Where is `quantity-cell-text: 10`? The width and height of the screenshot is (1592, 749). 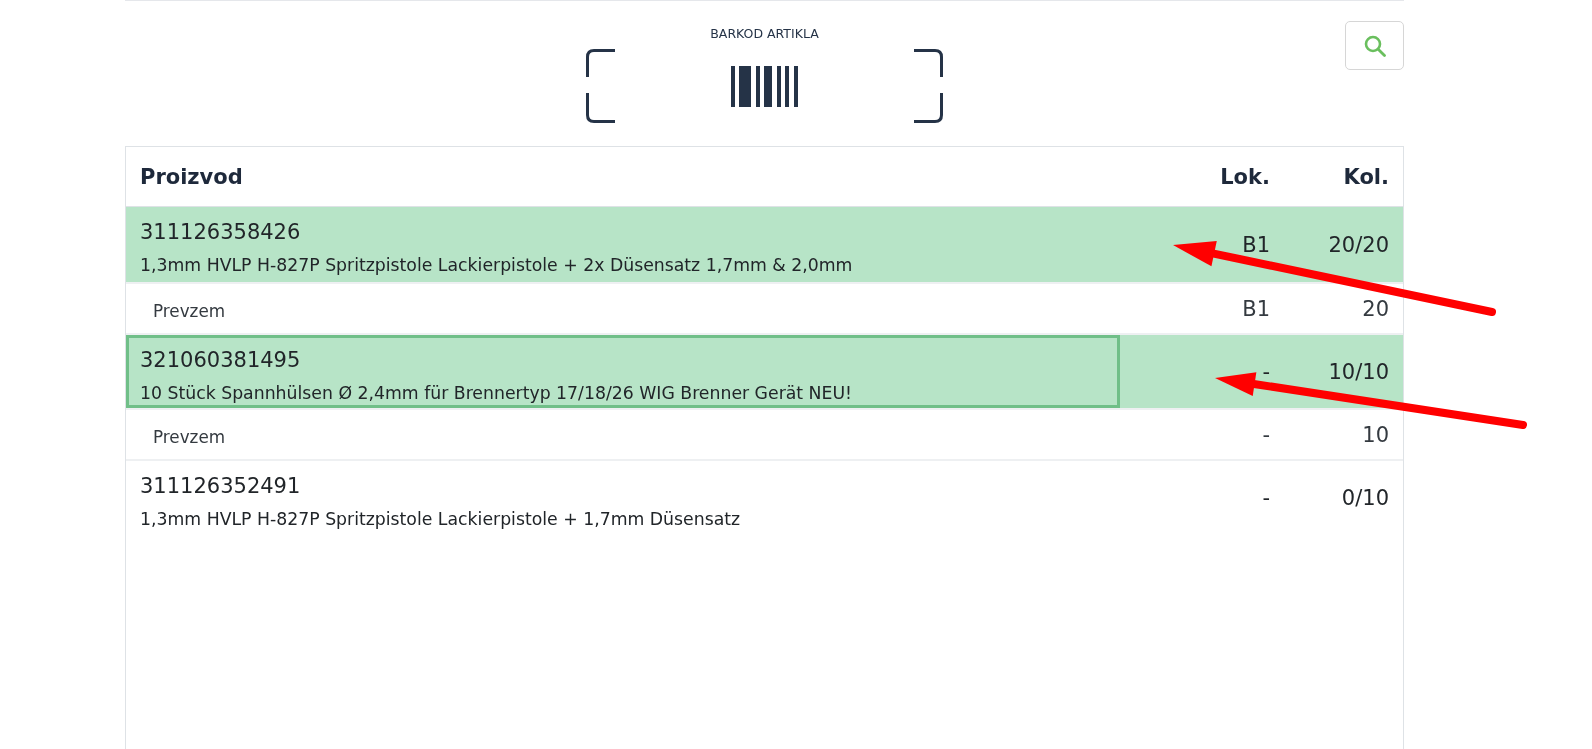
quantity-cell-text: 10 is located at coordinates (1375, 435).